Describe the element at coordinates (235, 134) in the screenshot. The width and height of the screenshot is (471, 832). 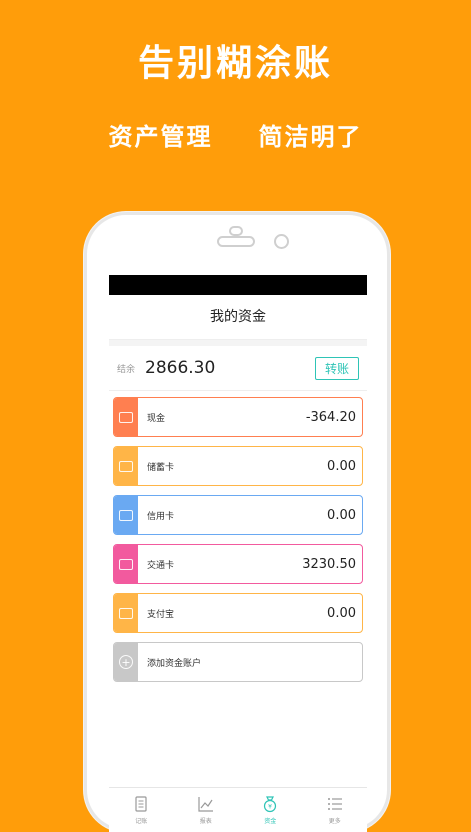
I see `subline: 资产管理 简洁明了` at that location.